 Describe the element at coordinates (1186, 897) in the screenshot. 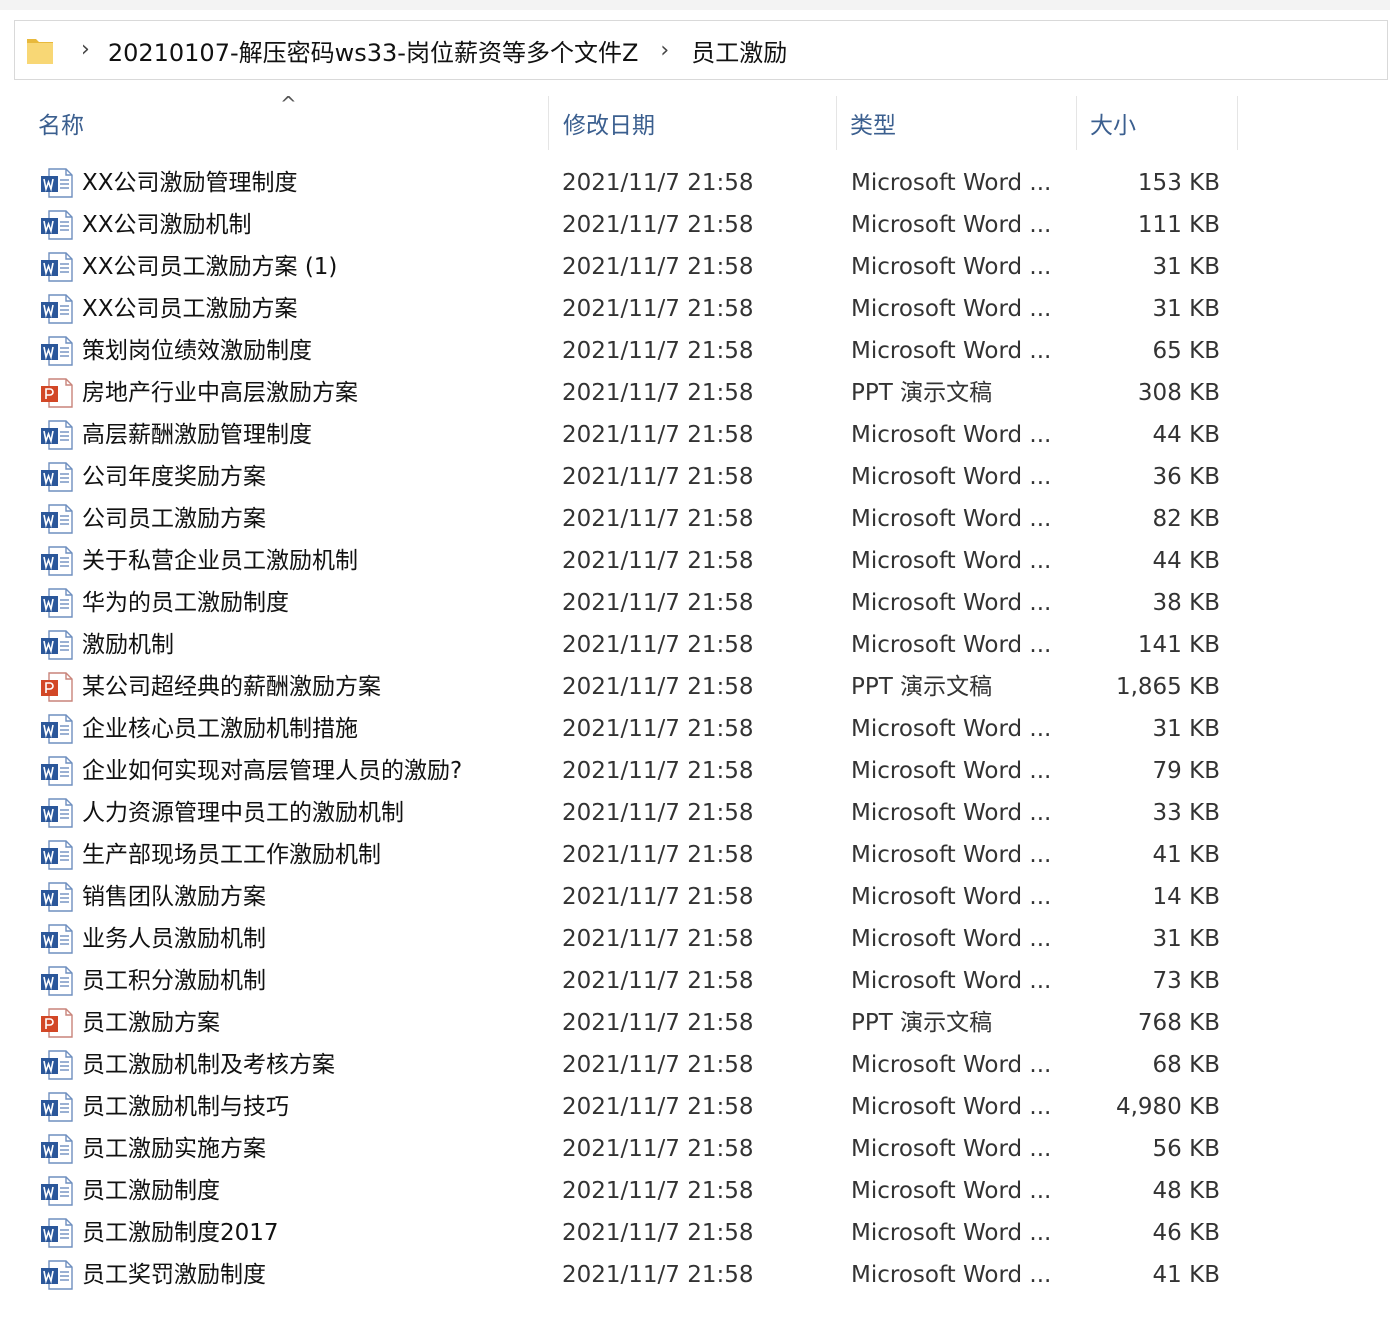

I see `file-size: 14 KB` at that location.